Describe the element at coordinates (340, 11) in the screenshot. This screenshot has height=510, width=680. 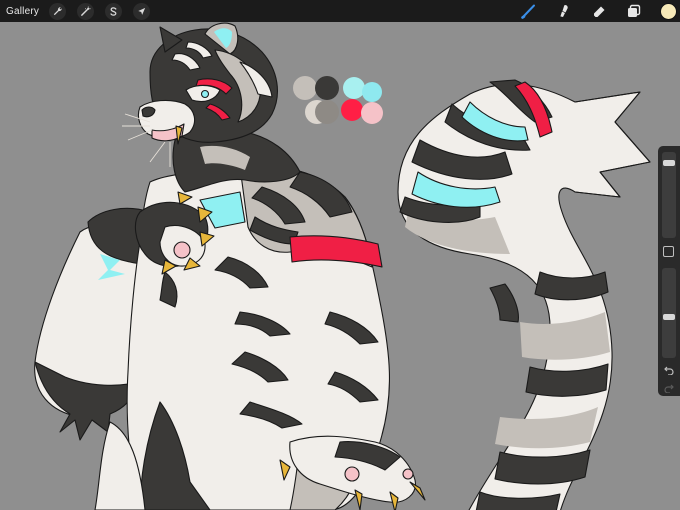
I see `top-toolbar: Gallery` at that location.